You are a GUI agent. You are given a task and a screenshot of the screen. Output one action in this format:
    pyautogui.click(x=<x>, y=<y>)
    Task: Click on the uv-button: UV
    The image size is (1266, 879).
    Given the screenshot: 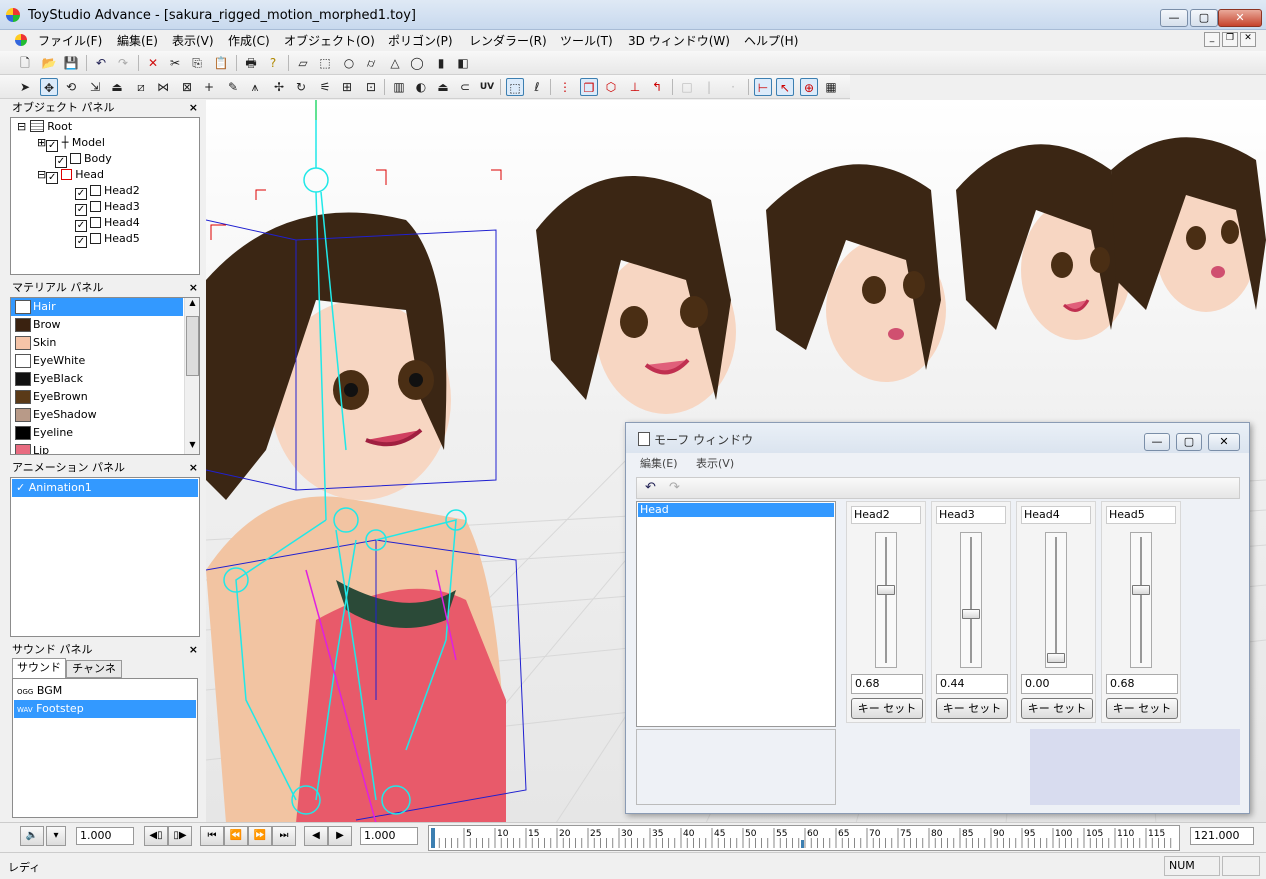 What is the action you would take?
    pyautogui.click(x=487, y=87)
    